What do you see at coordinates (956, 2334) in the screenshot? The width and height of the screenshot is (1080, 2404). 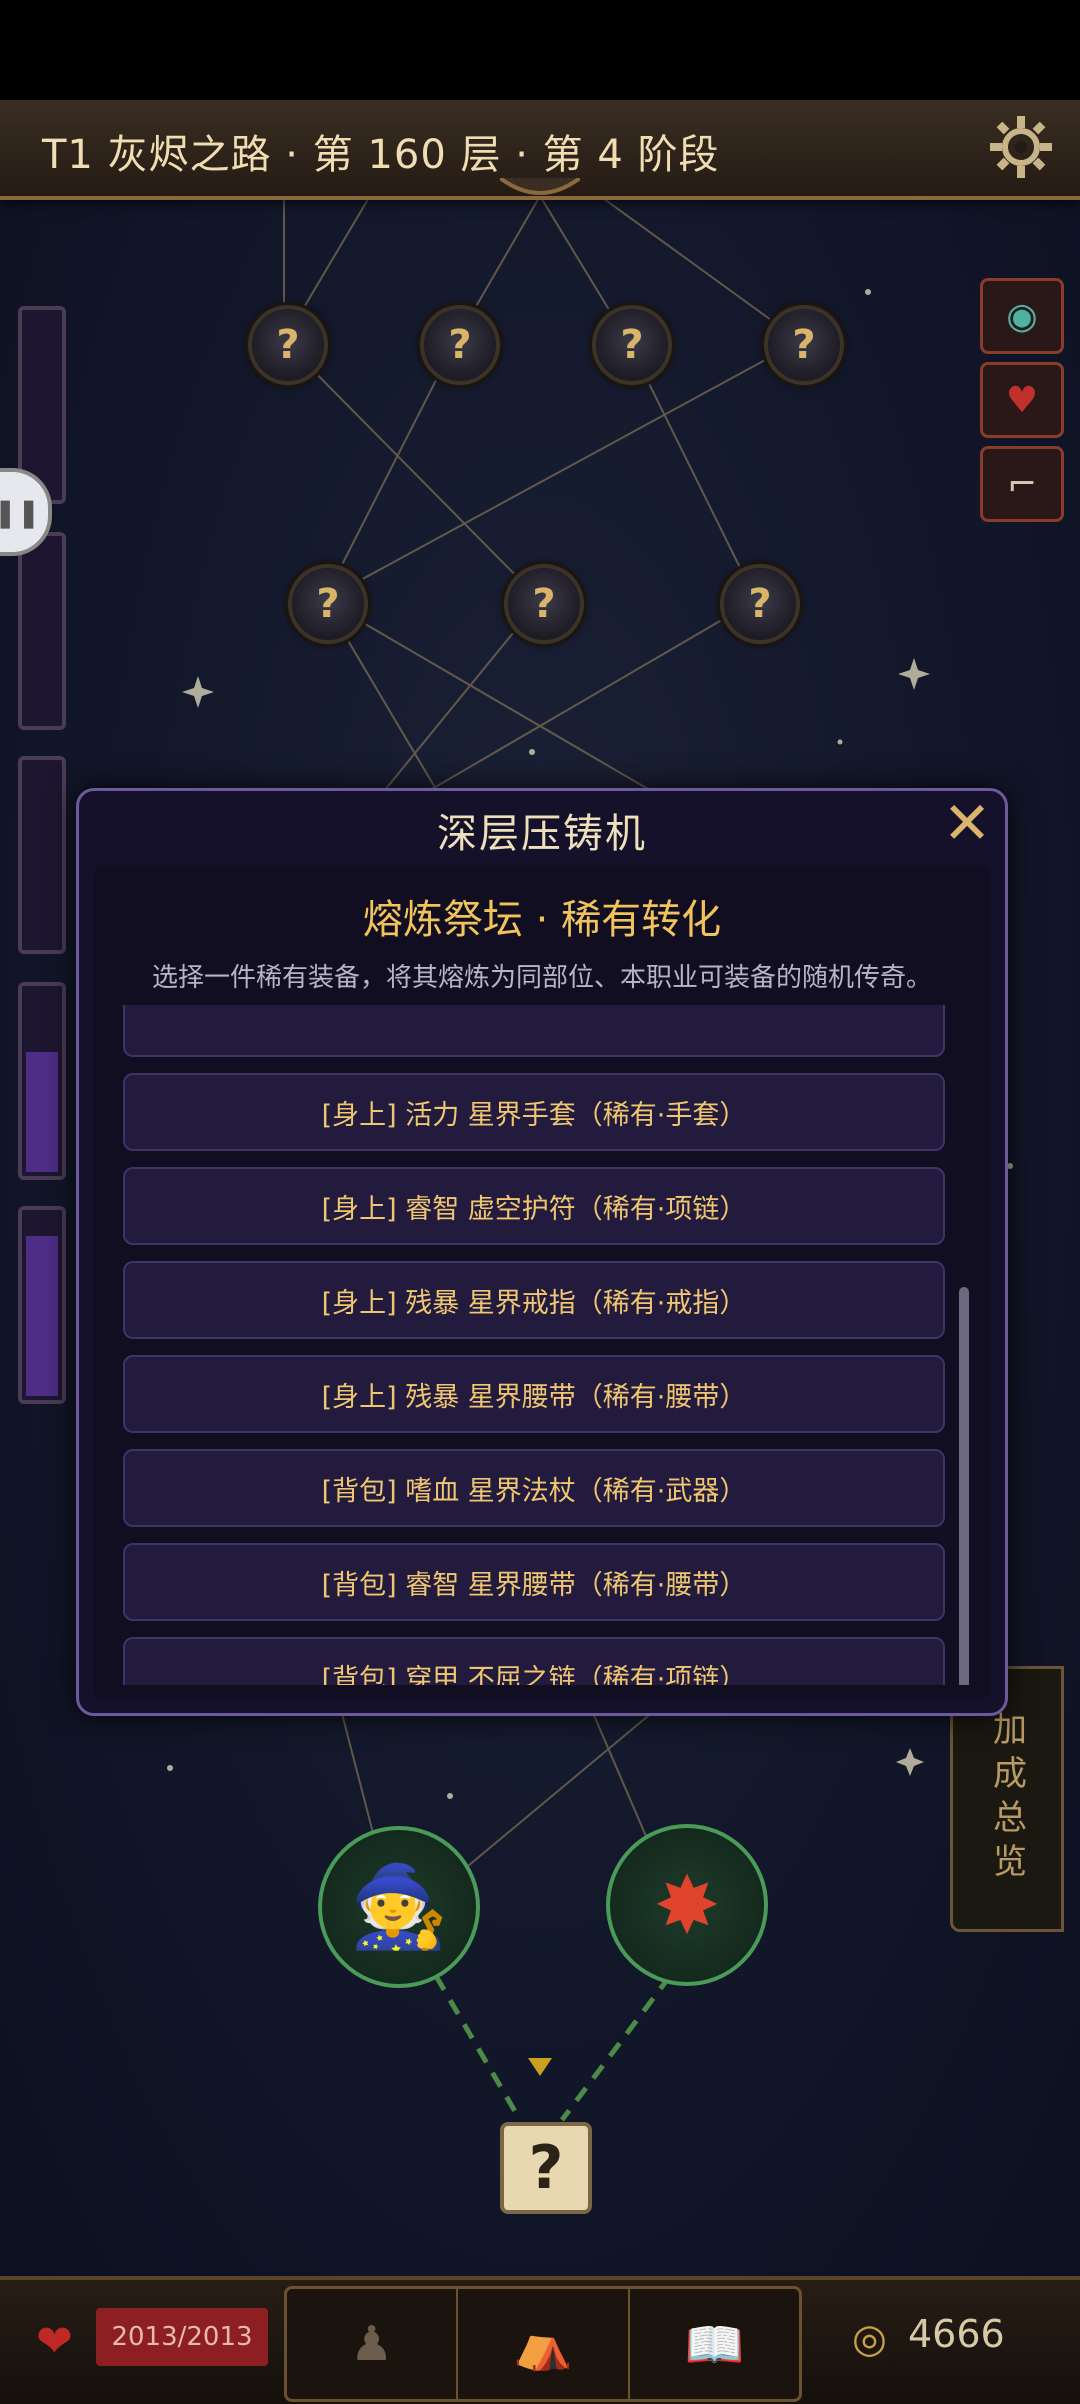 I see `gold-amount: 4666` at bounding box center [956, 2334].